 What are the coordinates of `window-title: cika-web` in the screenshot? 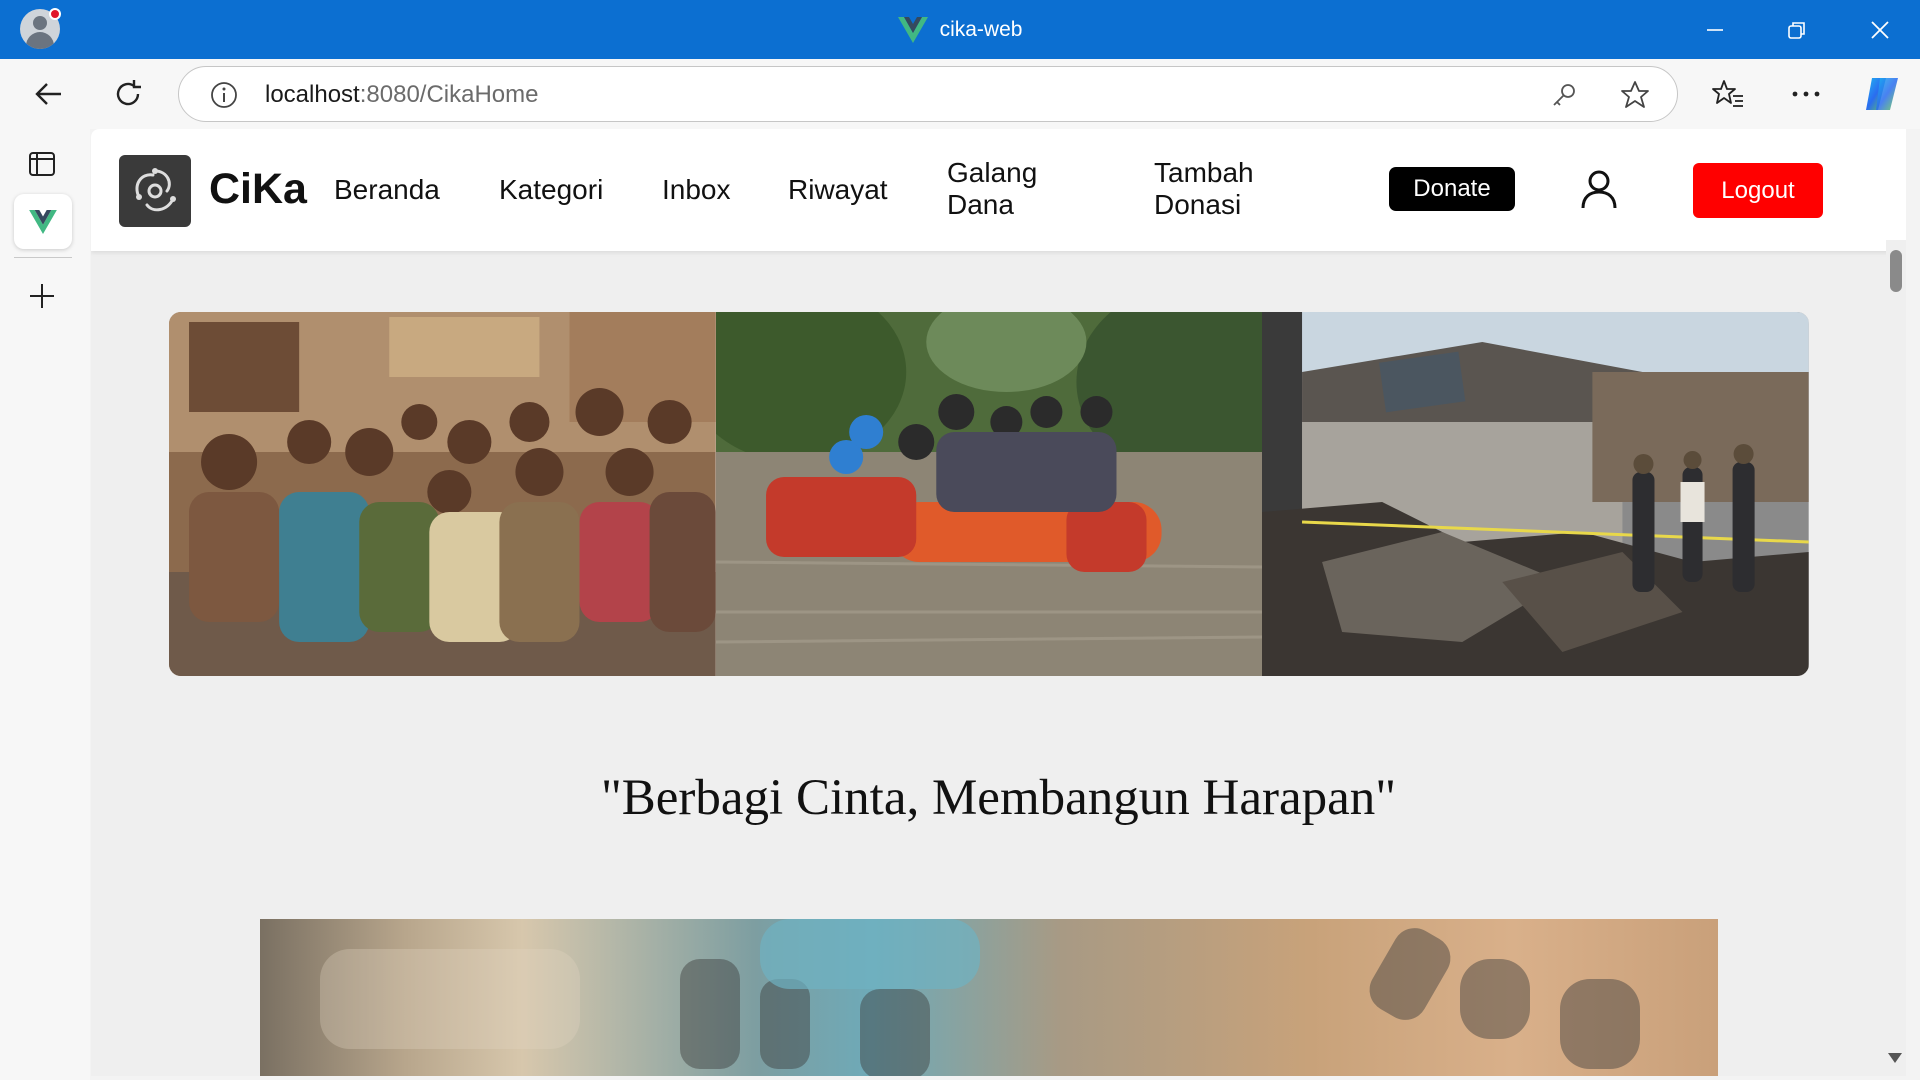 It's located at (960, 29).